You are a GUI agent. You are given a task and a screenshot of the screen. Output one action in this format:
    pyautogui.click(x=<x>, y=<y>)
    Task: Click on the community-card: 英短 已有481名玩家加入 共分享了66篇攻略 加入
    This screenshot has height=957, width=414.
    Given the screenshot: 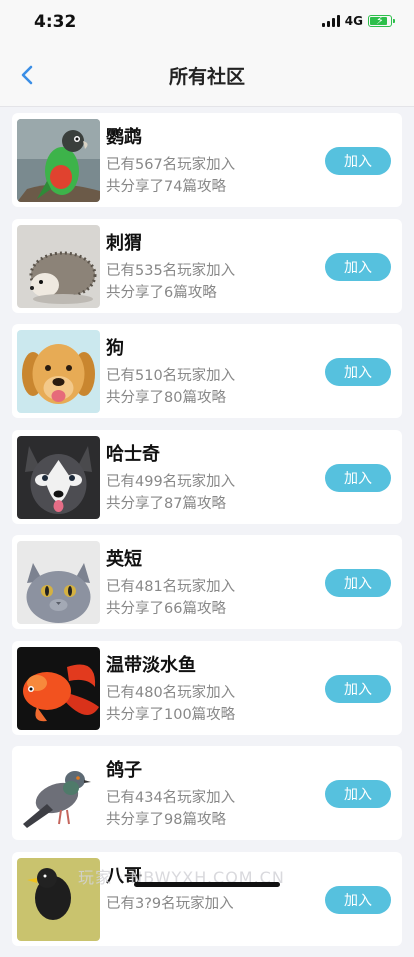 What is the action you would take?
    pyautogui.click(x=207, y=582)
    